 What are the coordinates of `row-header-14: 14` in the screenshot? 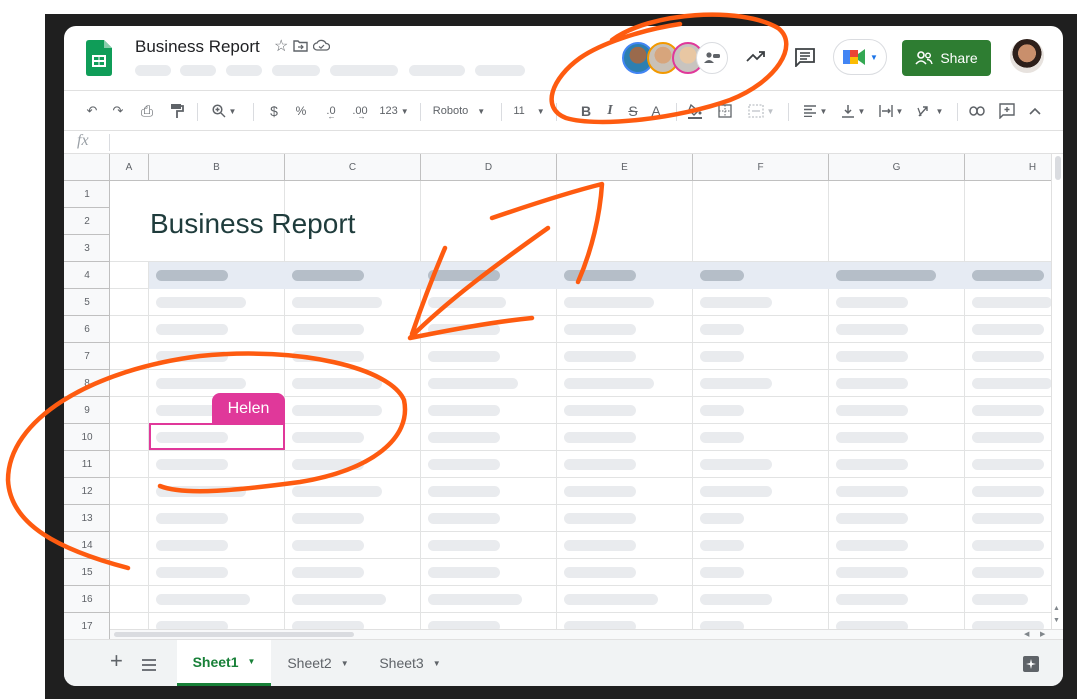 It's located at (87, 545).